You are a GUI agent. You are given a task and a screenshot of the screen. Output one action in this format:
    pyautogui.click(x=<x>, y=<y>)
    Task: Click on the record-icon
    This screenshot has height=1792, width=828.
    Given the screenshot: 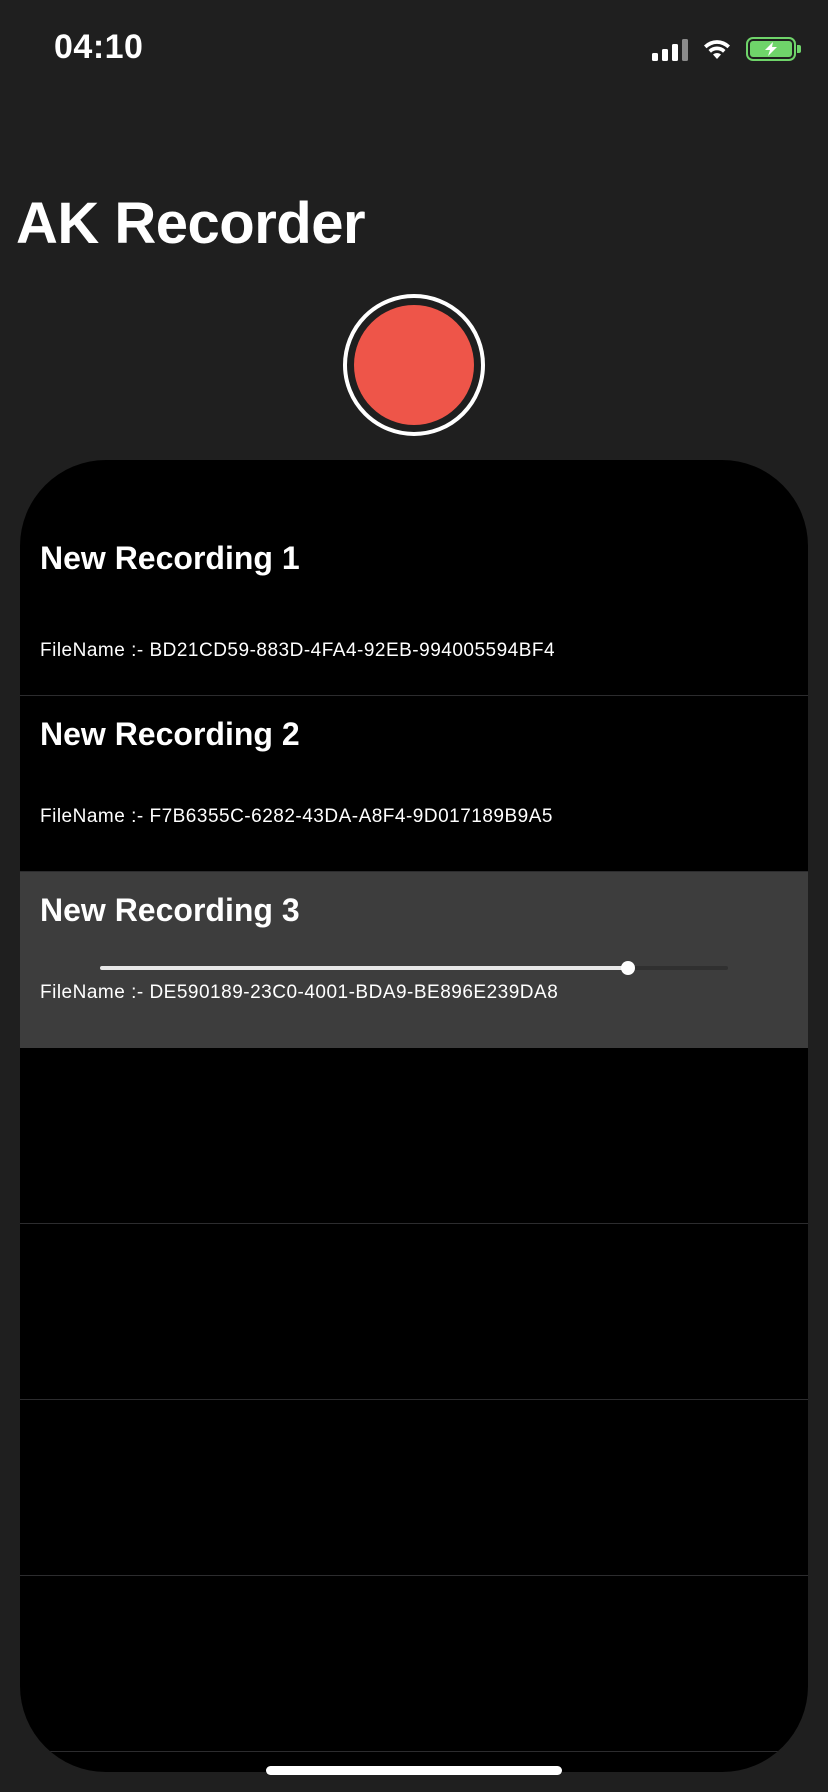 What is the action you would take?
    pyautogui.click(x=414, y=365)
    